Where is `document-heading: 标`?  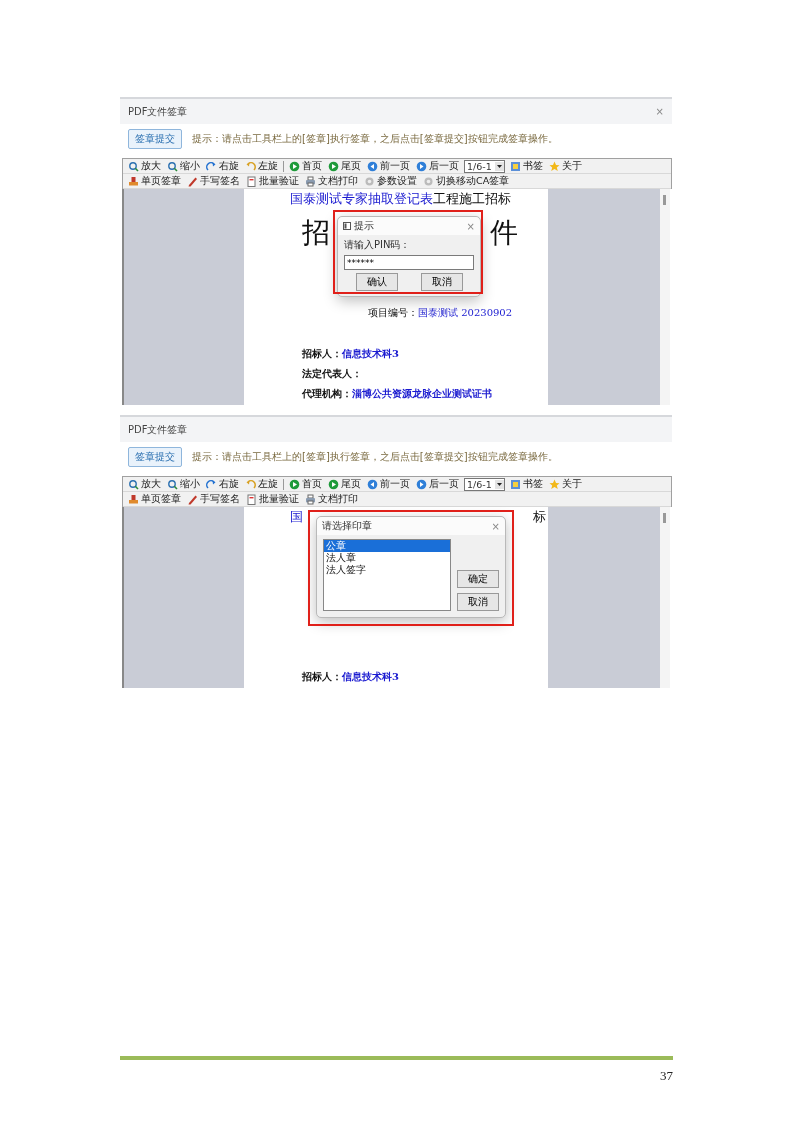 document-heading: 标 is located at coordinates (539, 517).